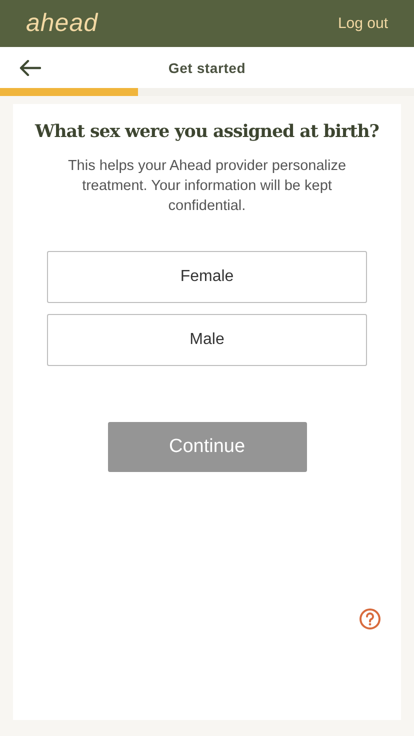 The height and width of the screenshot is (736, 414). Describe the element at coordinates (370, 619) in the screenshot. I see `help-icon` at that location.